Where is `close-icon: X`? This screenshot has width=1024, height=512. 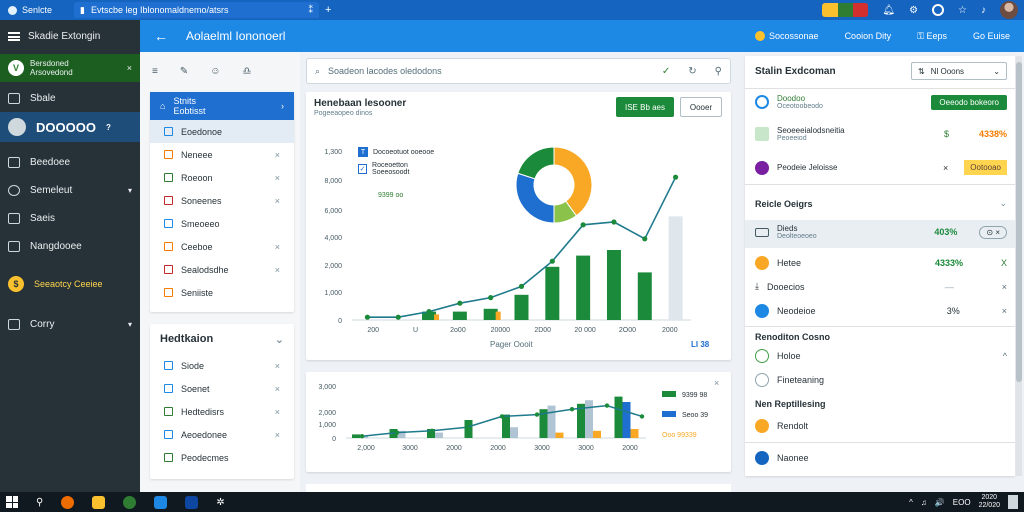
close-icon: X is located at coordinates (1004, 263).